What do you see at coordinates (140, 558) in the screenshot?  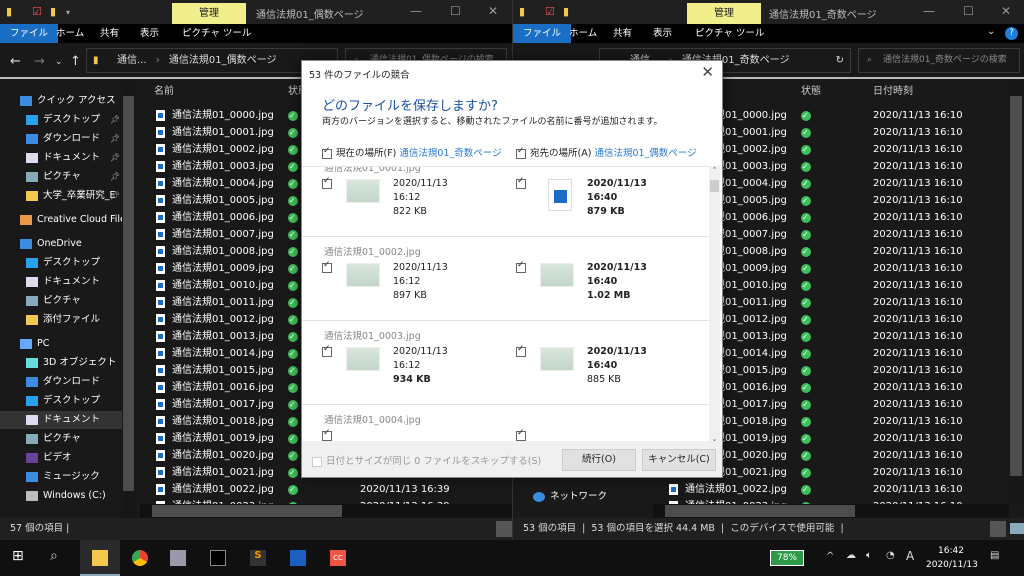 I see `chrome-icon` at bounding box center [140, 558].